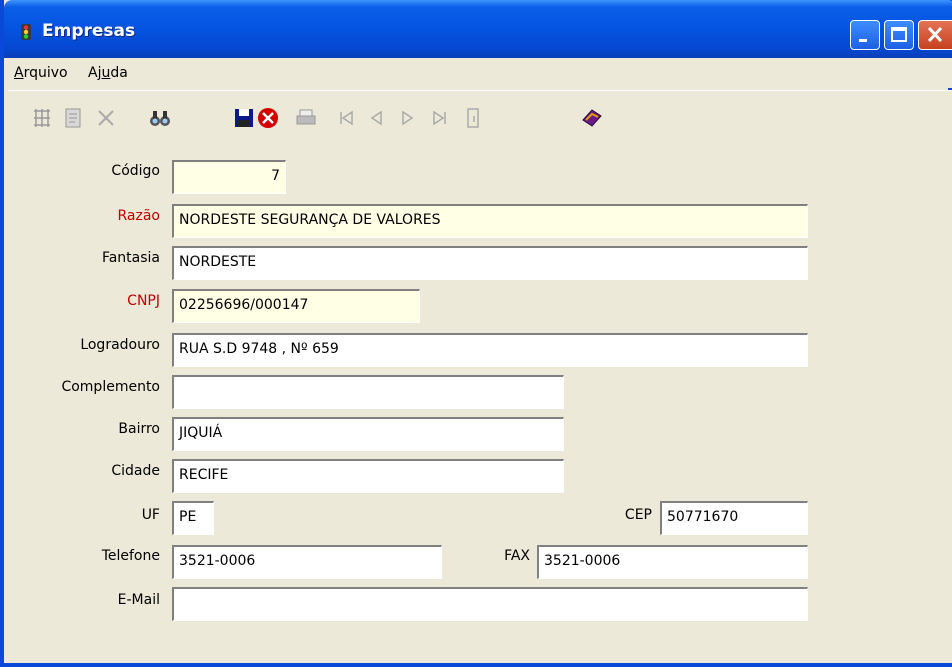 Image resolution: width=952 pixels, height=667 pixels. I want to click on field-fantasia: NORDESTE, so click(490, 263).